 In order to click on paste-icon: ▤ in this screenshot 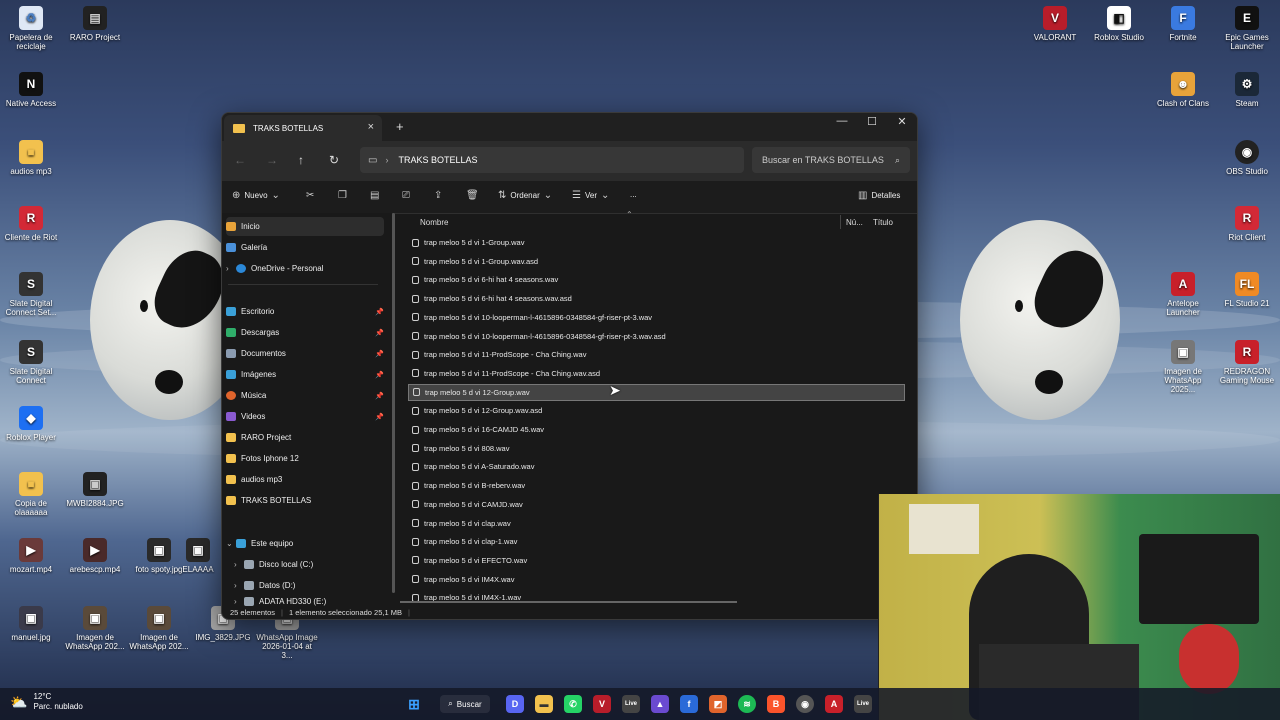, I will do `click(374, 195)`.